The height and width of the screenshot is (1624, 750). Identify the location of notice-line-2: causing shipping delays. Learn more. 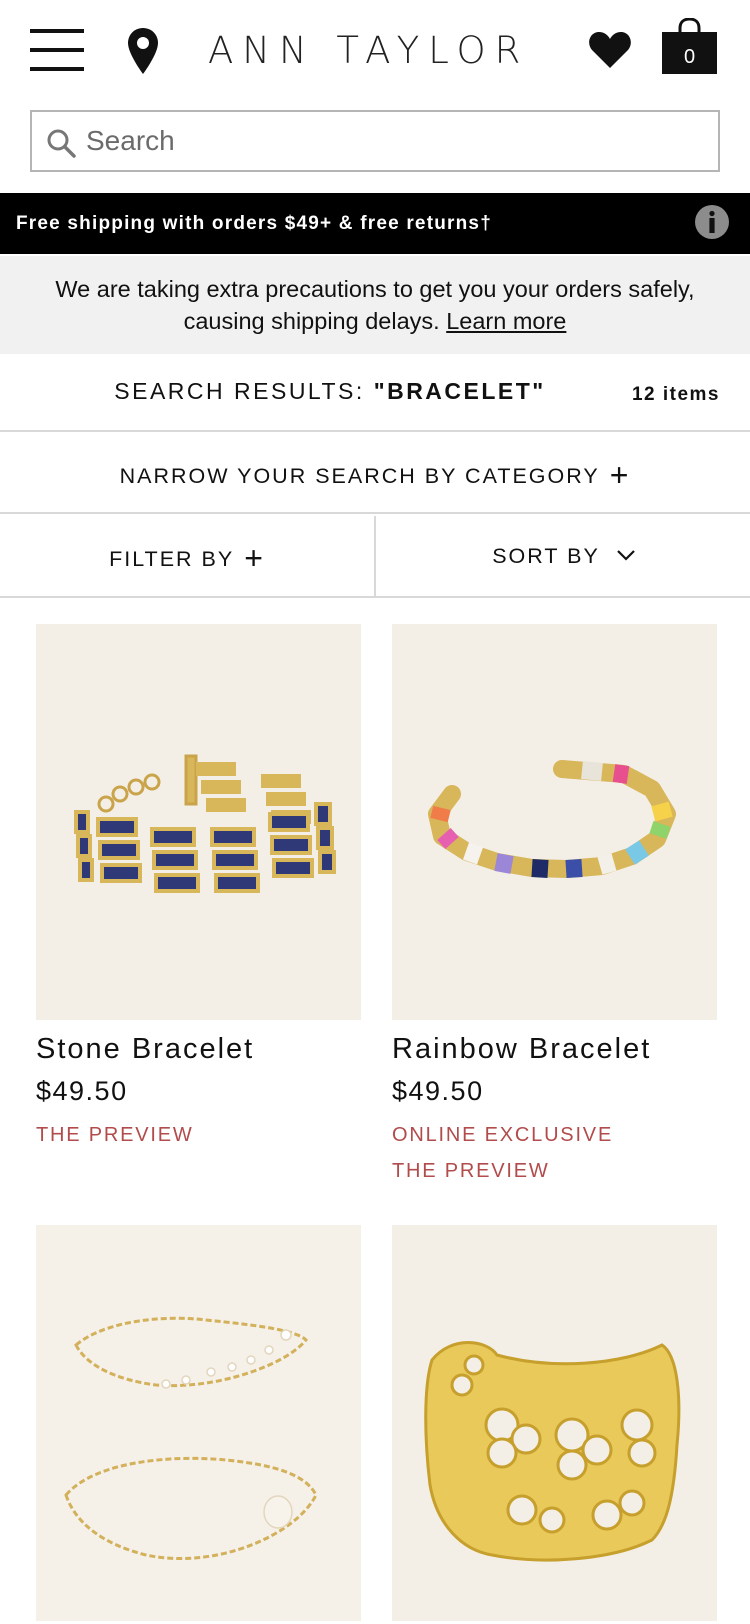
(375, 321).